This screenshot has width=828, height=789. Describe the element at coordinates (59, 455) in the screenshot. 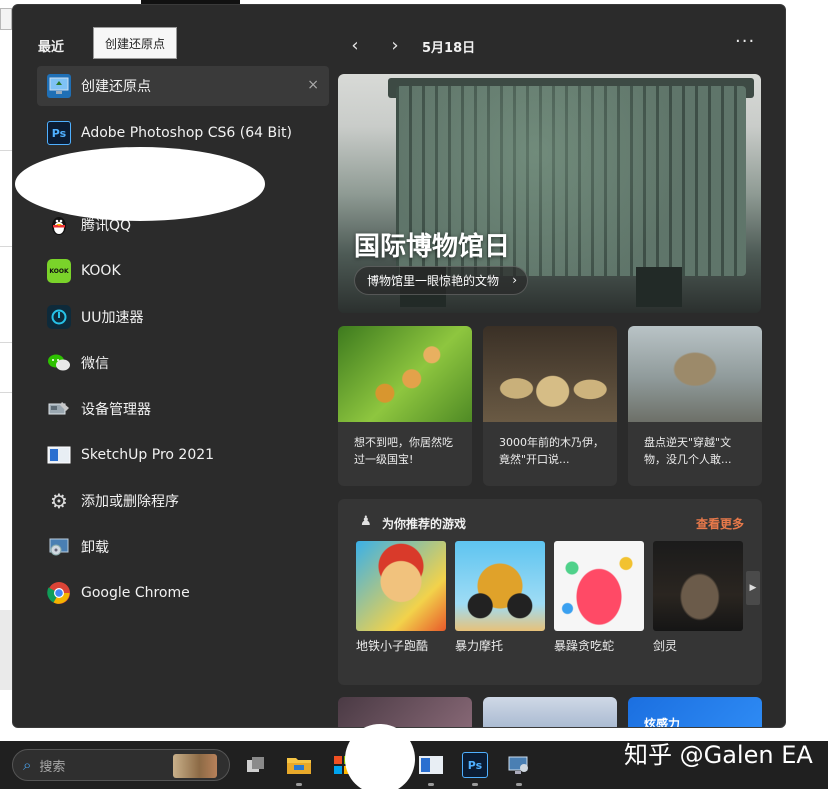

I see `sketchup-icon` at that location.